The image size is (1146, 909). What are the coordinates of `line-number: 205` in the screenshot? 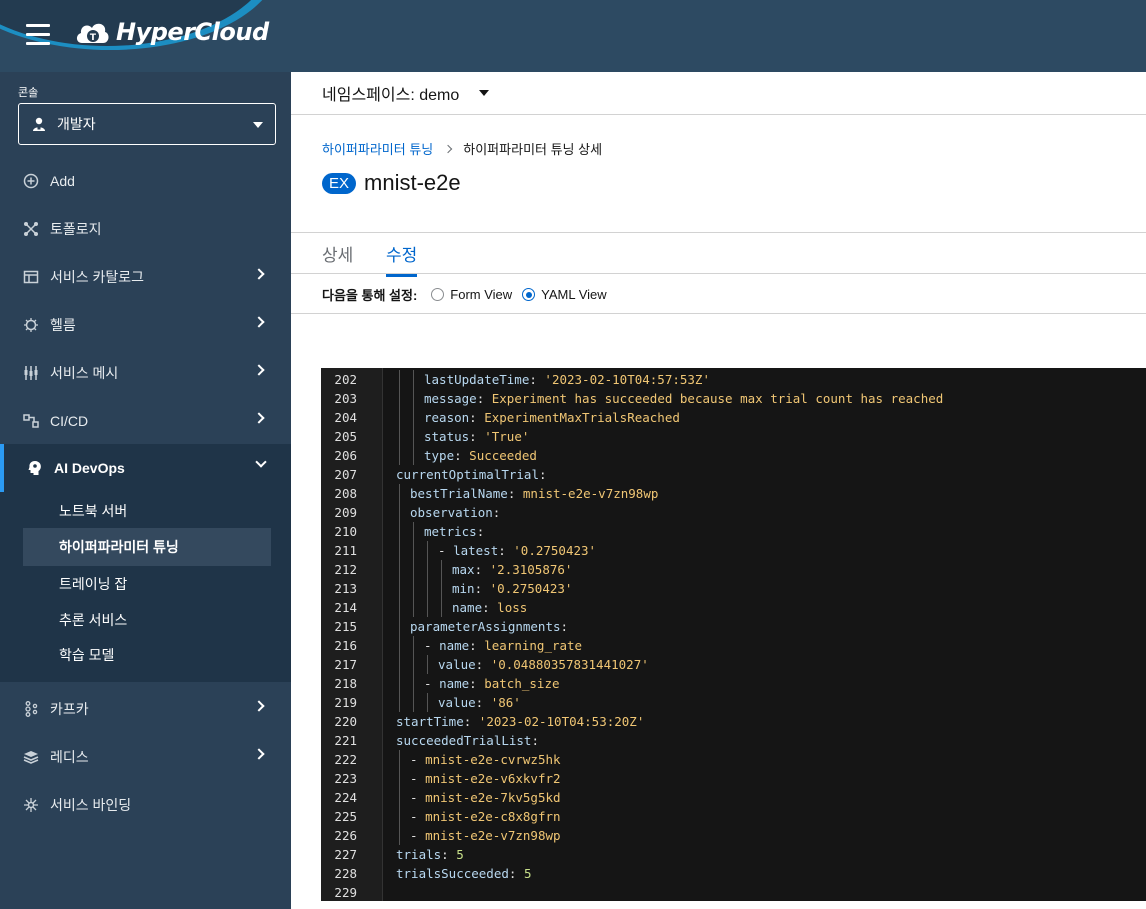 It's located at (345, 436).